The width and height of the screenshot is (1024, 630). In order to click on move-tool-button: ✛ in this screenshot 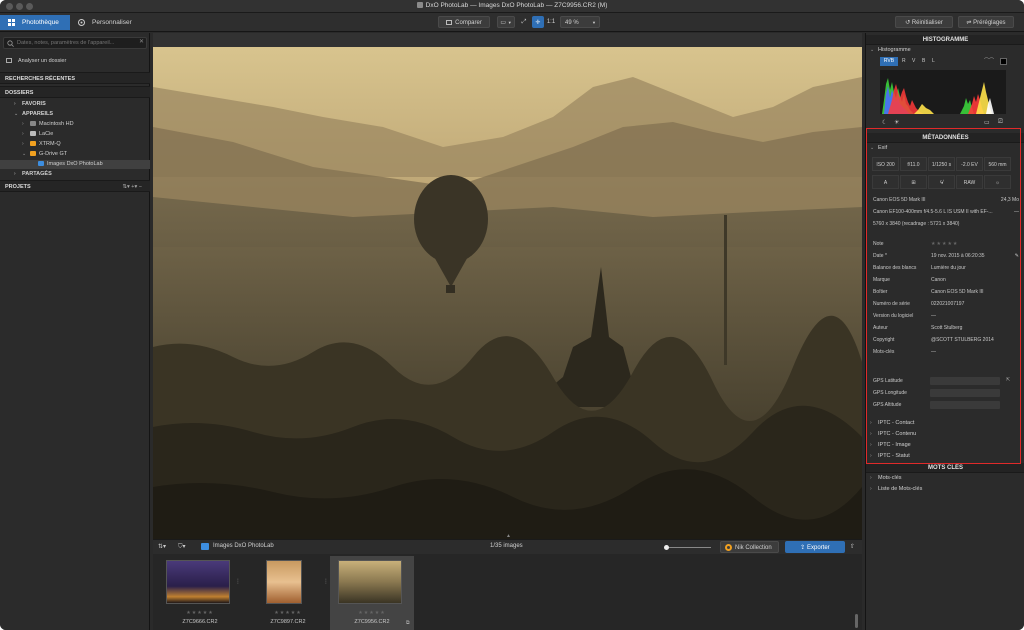, I will do `click(538, 22)`.